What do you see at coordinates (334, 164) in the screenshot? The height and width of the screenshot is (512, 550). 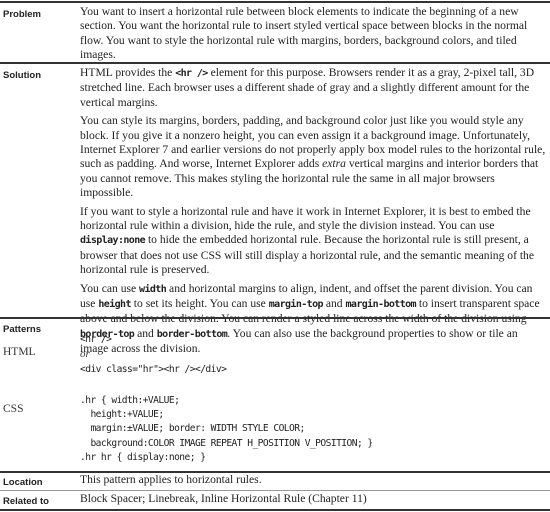 I see `emphasis-text: extra` at bounding box center [334, 164].